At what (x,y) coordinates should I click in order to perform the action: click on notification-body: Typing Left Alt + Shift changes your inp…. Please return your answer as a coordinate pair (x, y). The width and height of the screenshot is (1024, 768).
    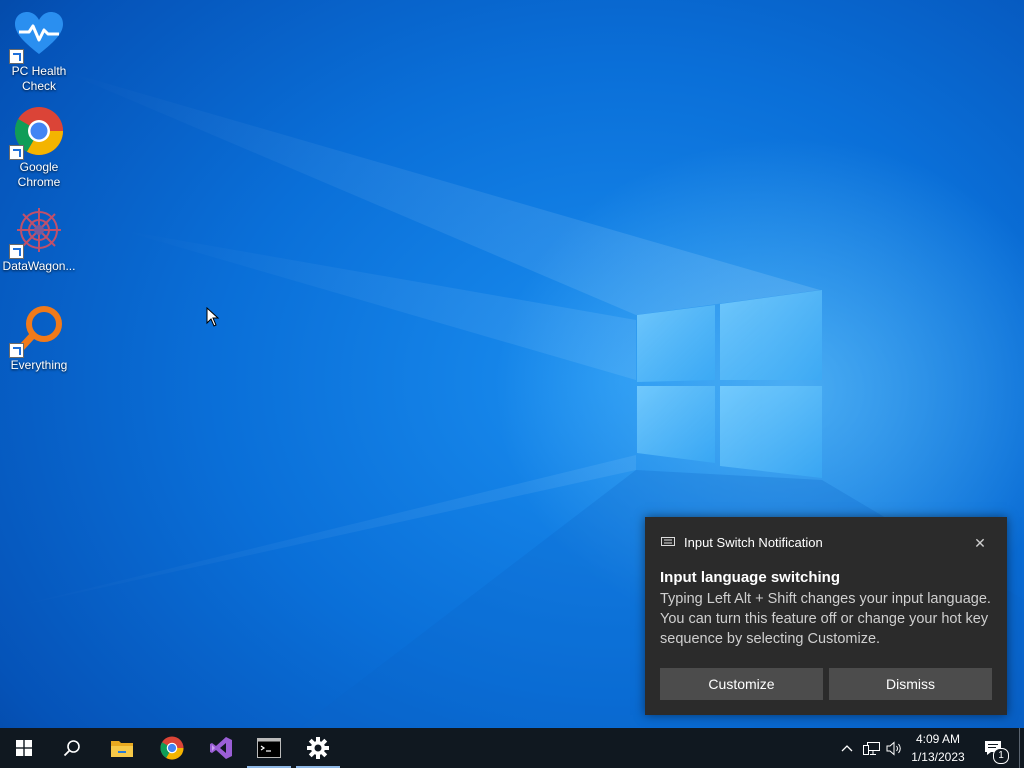
    Looking at the image, I should click on (825, 619).